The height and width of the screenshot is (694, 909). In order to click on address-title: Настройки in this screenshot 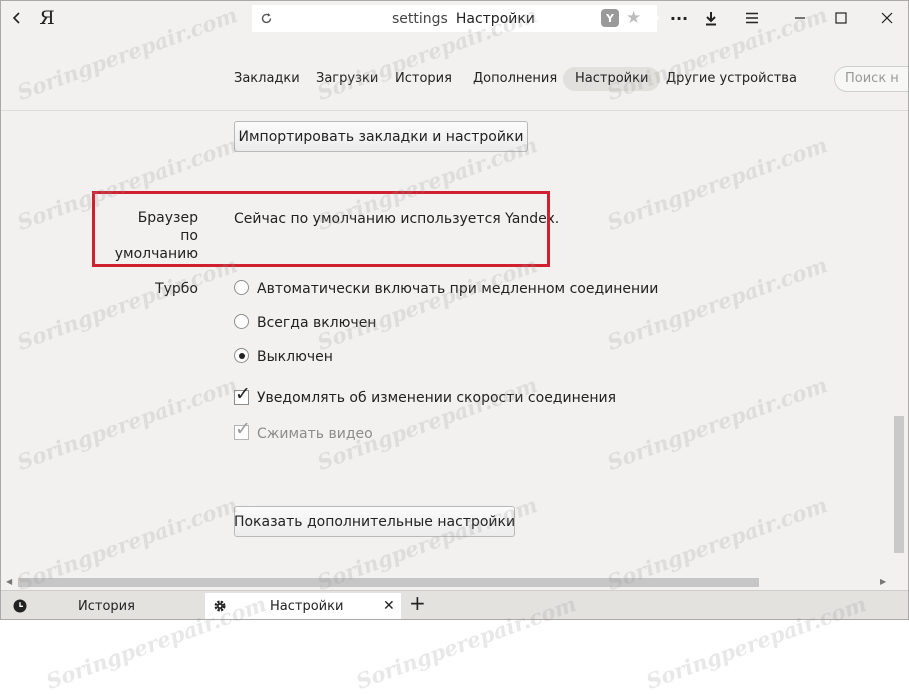, I will do `click(495, 19)`.